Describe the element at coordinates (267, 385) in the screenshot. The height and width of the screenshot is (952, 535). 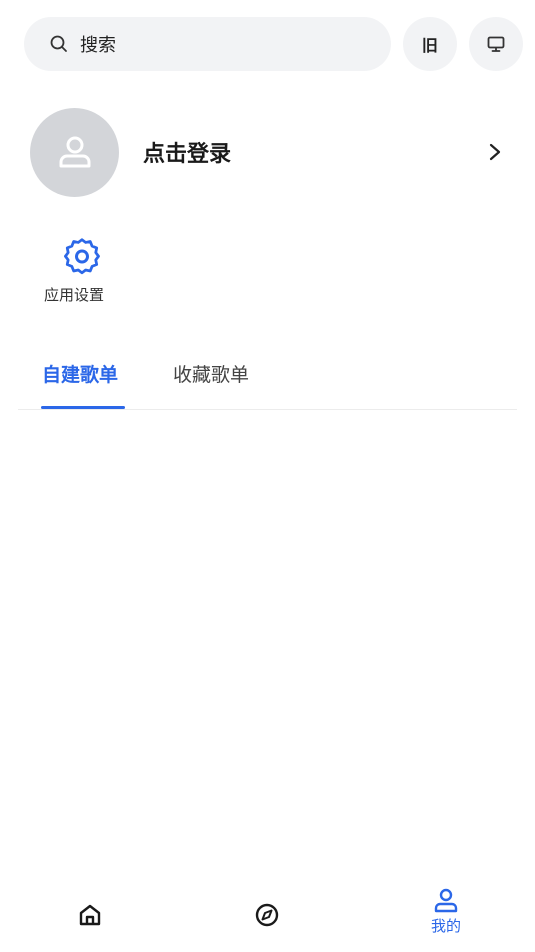
I see `playlist-tabs: 自建歌单 收藏歌单` at that location.